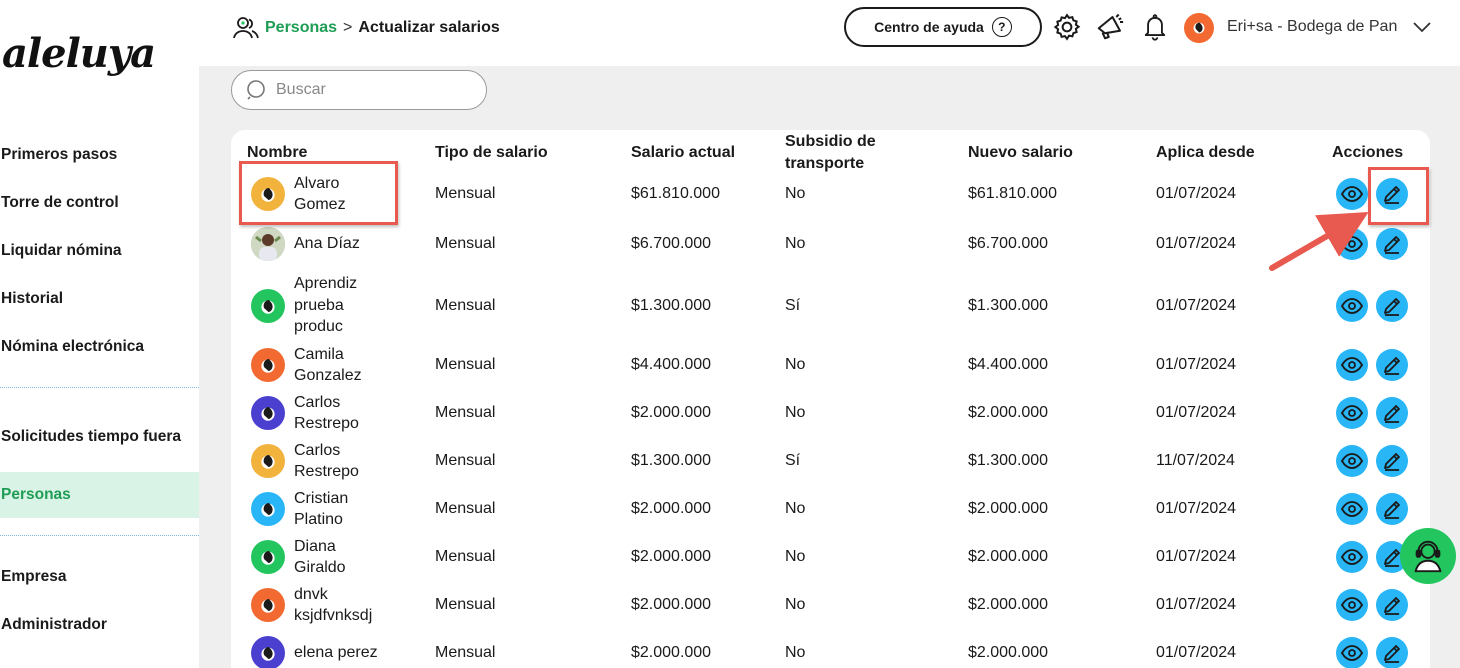  I want to click on employee-name: Ana Díaz, so click(359, 244).